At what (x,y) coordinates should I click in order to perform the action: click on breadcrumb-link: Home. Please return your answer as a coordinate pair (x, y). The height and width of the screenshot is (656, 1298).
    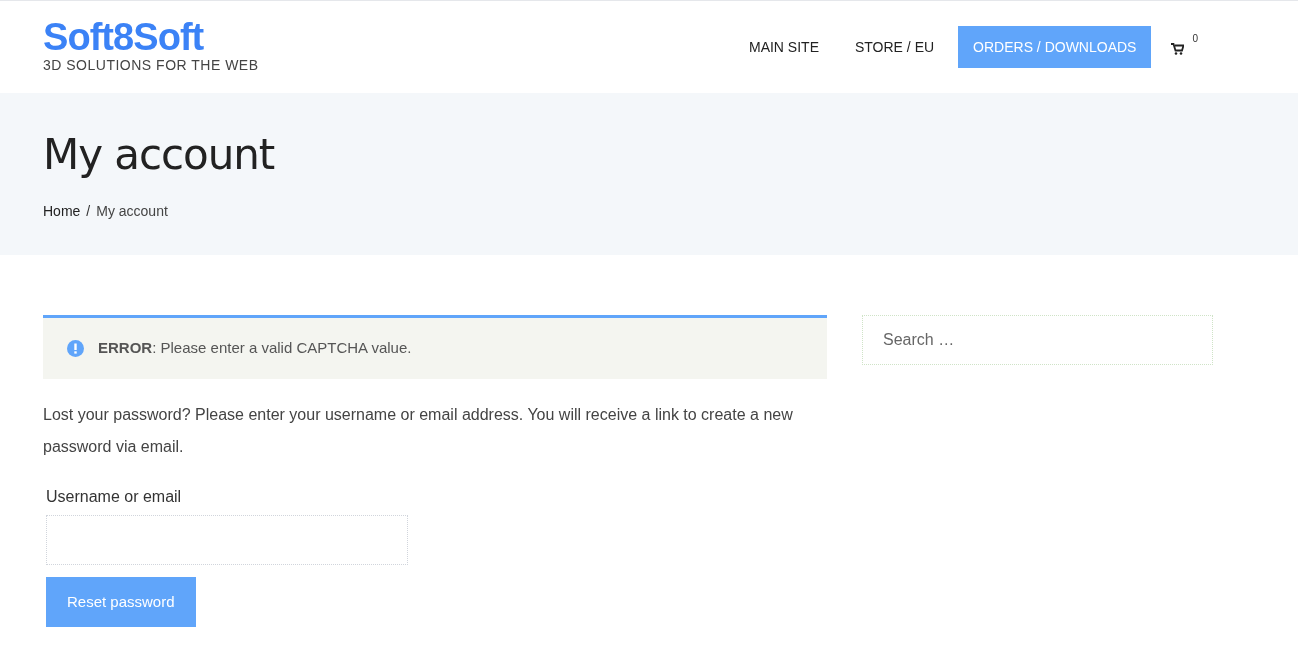
    Looking at the image, I should click on (62, 211).